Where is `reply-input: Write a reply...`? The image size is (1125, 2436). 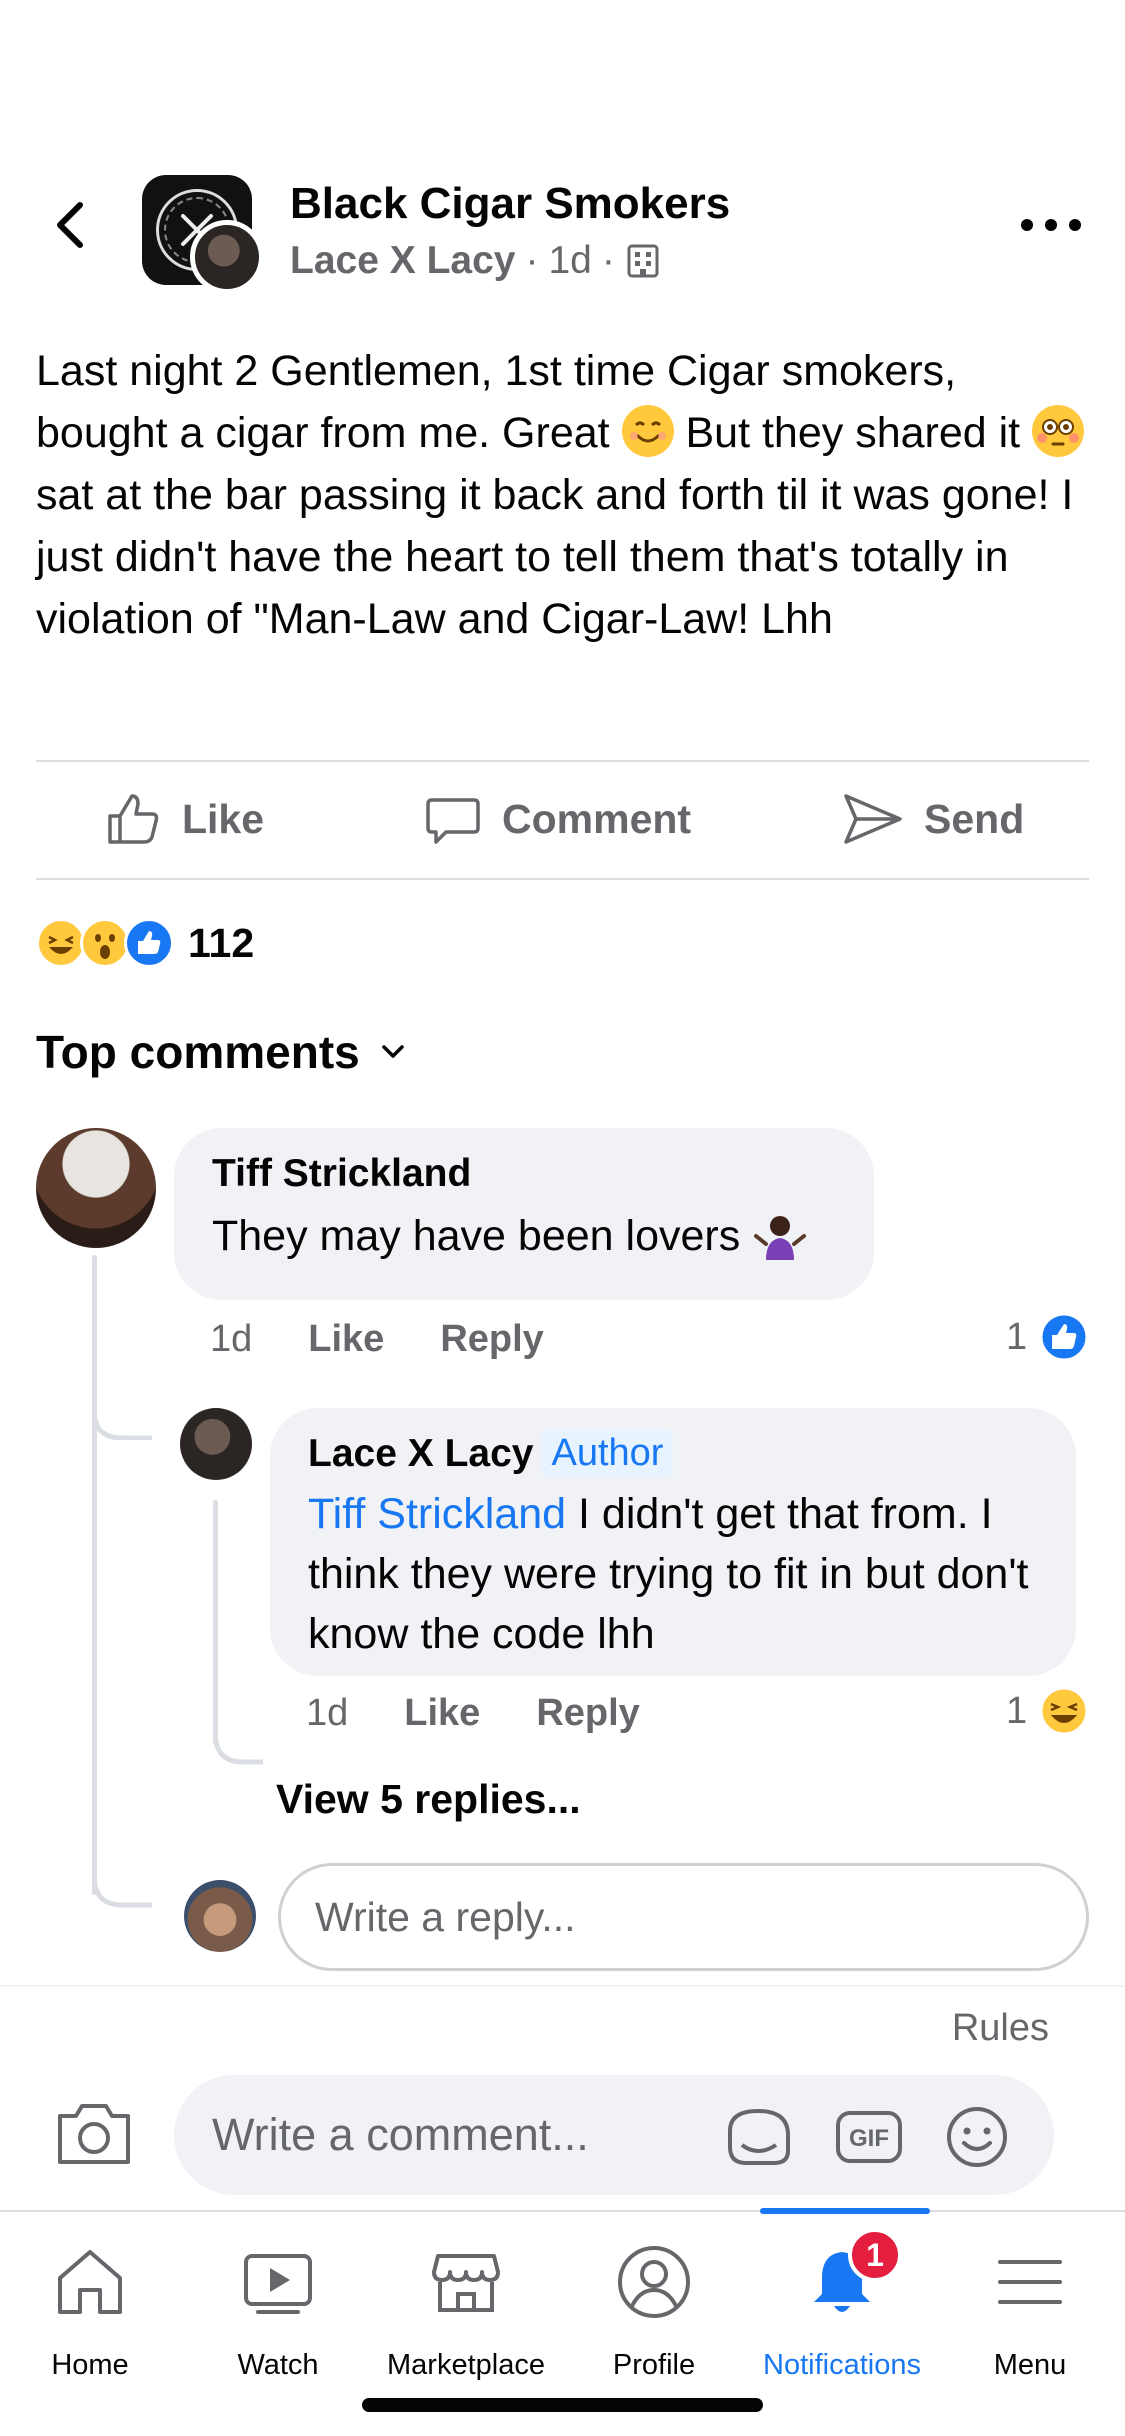
reply-input: Write a reply... is located at coordinates (683, 1917).